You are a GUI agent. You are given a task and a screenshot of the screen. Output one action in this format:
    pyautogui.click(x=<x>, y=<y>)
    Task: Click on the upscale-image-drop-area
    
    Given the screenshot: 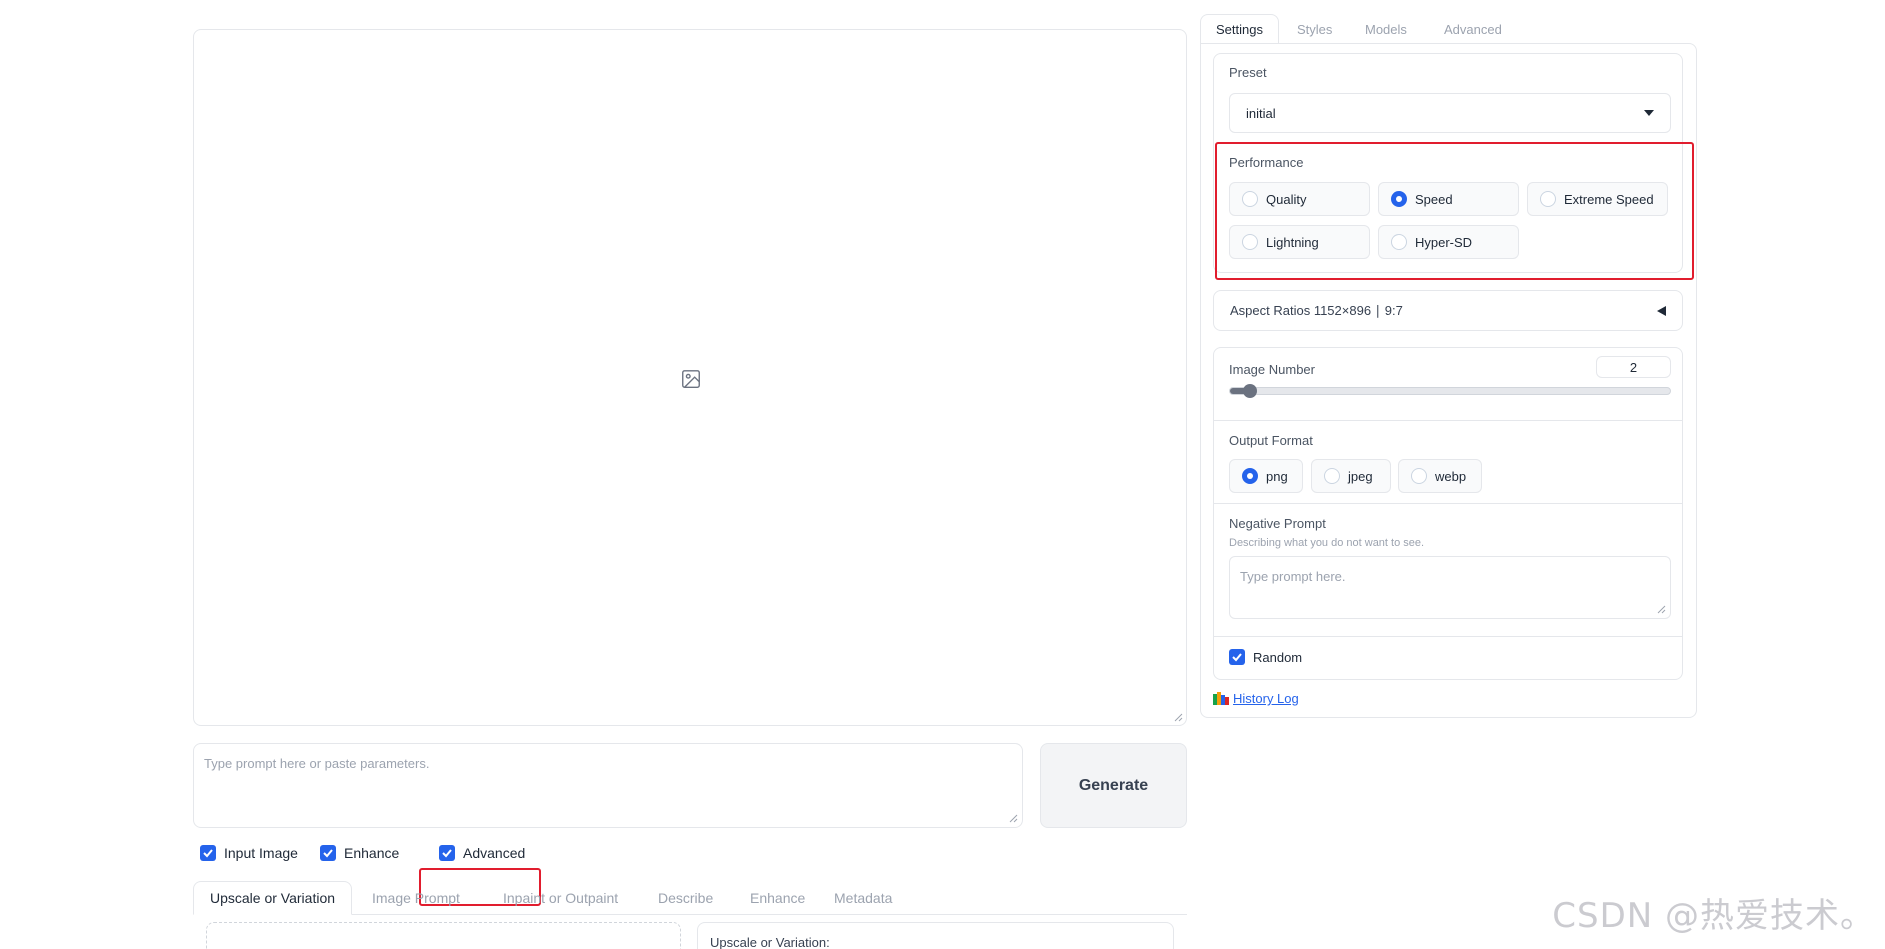 What is the action you would take?
    pyautogui.click(x=443, y=935)
    